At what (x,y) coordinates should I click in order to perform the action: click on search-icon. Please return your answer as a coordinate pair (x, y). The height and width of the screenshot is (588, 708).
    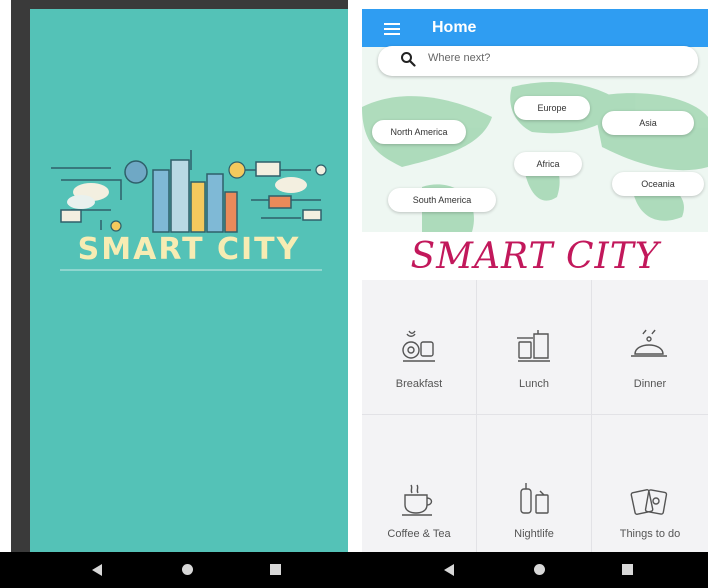
    Looking at the image, I should click on (408, 59).